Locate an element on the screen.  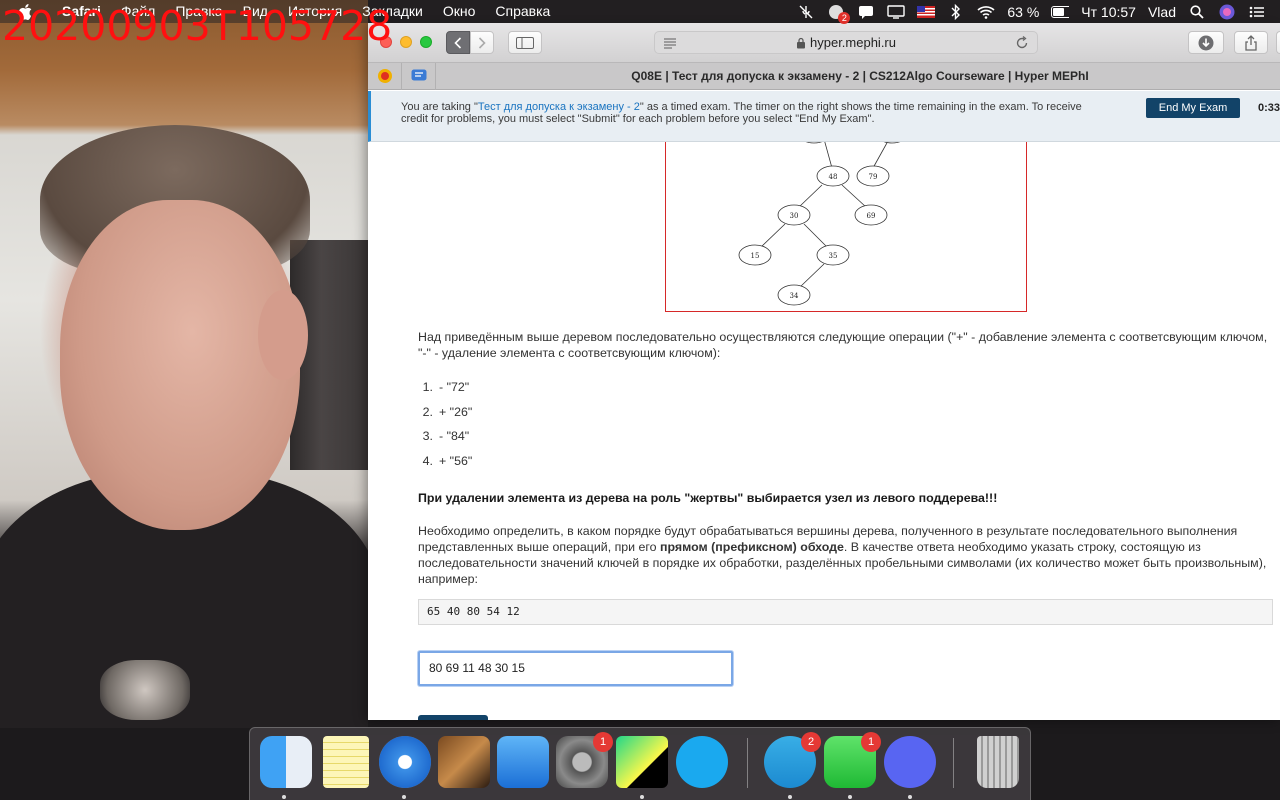
system-preferences-icon: 1 is located at coordinates (584, 760).